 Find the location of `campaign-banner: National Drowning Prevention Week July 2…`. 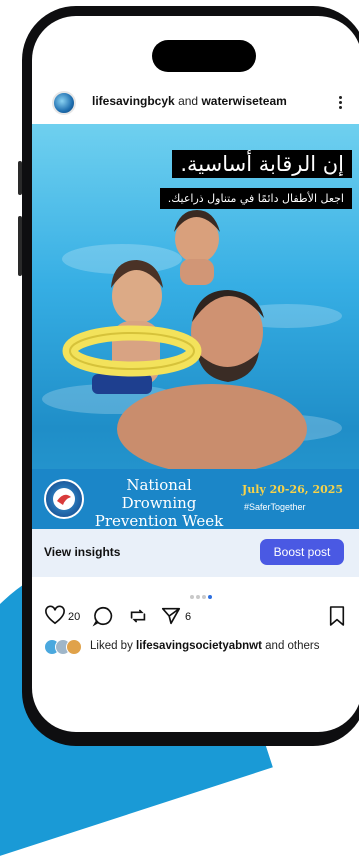

campaign-banner: National Drowning Prevention Week July 2… is located at coordinates (195, 499).